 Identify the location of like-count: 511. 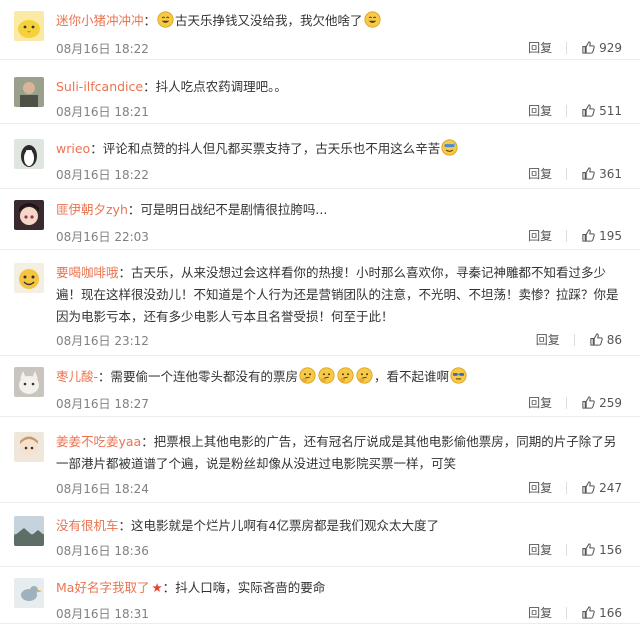
(610, 110).